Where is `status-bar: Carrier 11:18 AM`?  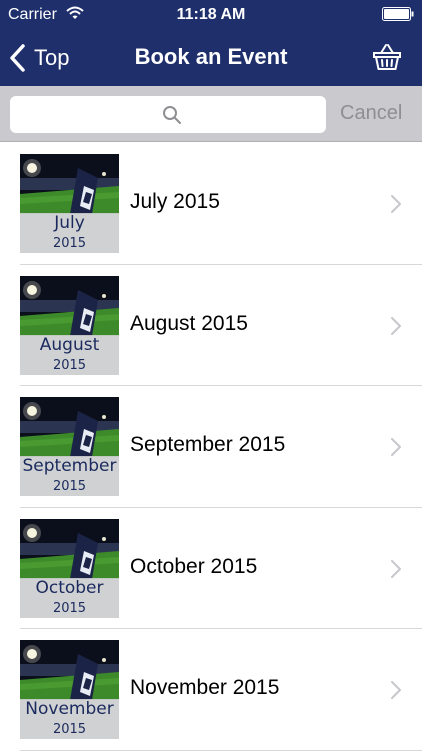
status-bar: Carrier 11:18 AM is located at coordinates (211, 15).